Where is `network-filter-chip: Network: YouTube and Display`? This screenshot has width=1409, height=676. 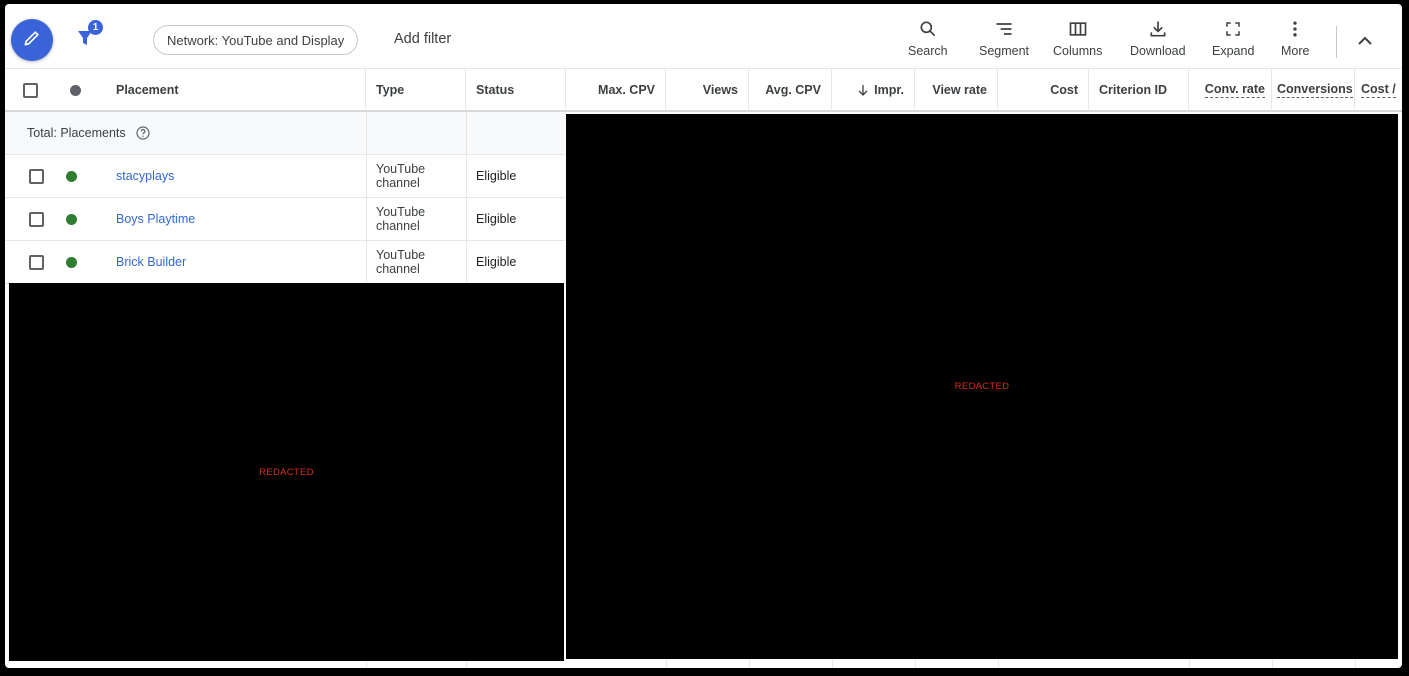
network-filter-chip: Network: YouTube and Display is located at coordinates (256, 40).